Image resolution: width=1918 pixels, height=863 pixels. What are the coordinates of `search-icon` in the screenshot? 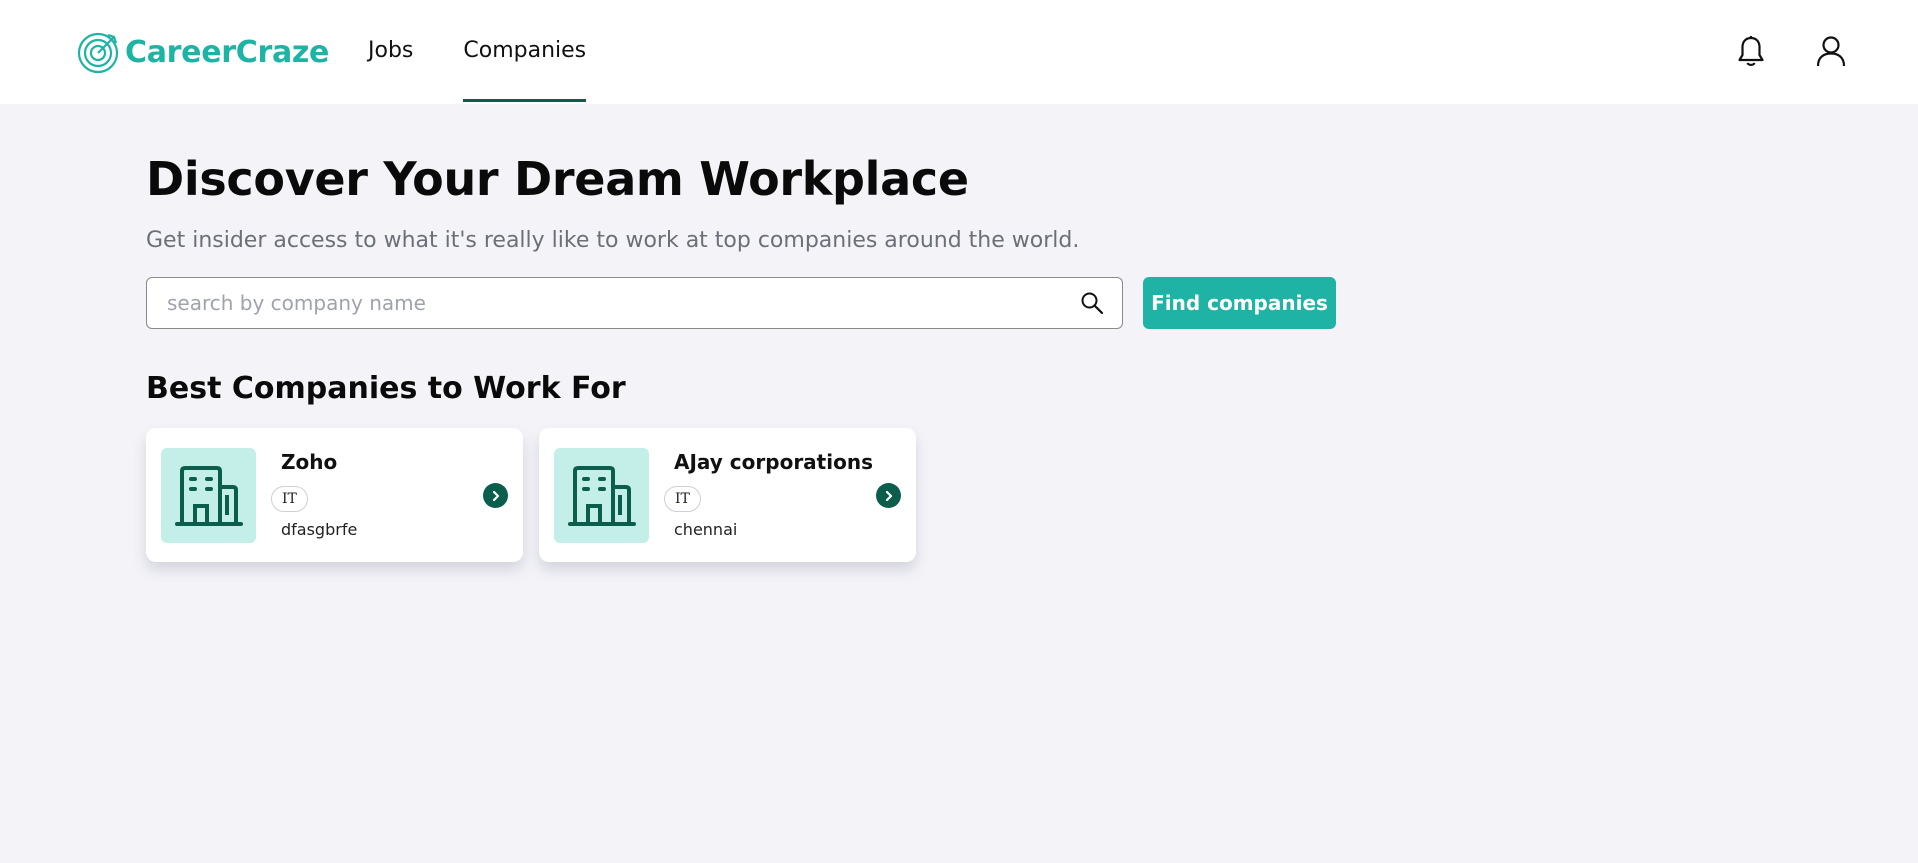 It's located at (1092, 303).